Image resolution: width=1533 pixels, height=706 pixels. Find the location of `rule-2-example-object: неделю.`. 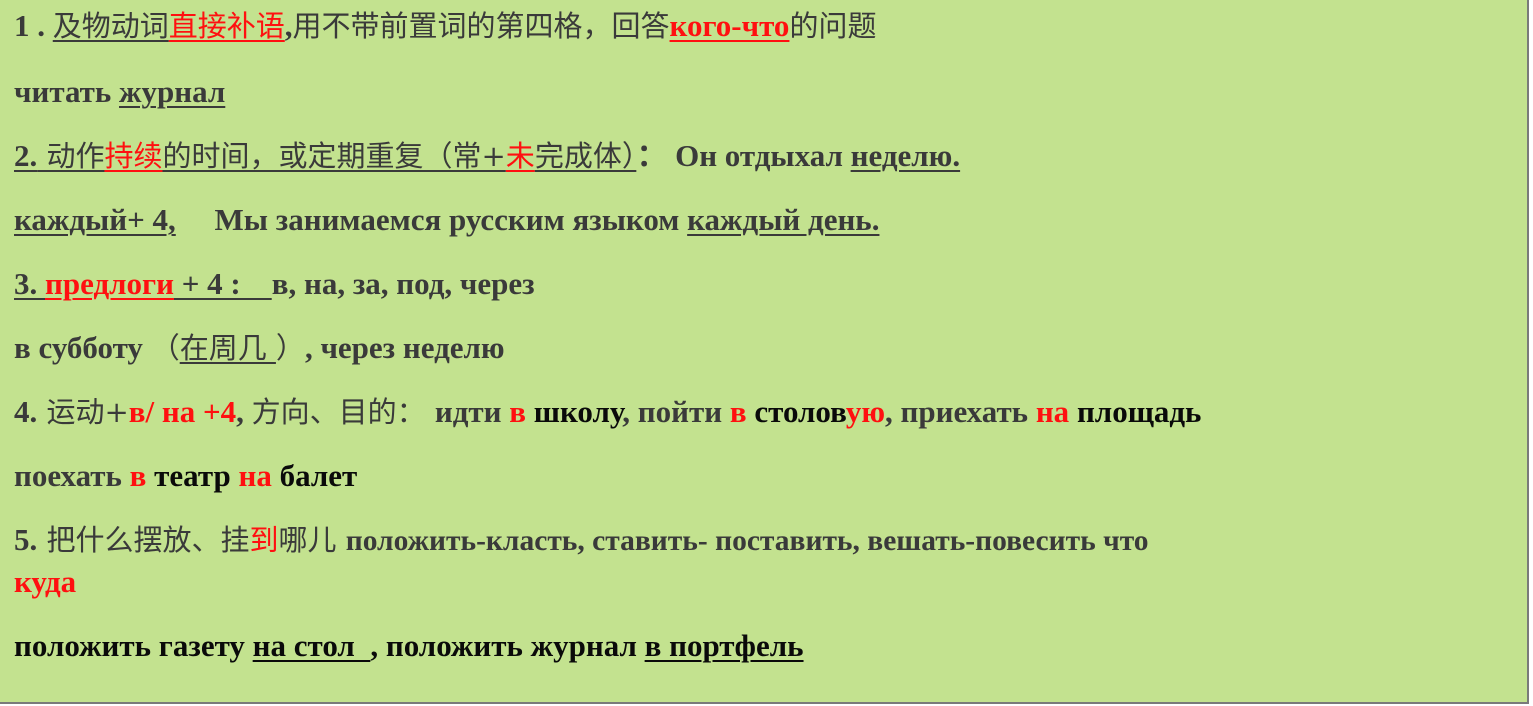

rule-2-example-object: неделю. is located at coordinates (905, 155).